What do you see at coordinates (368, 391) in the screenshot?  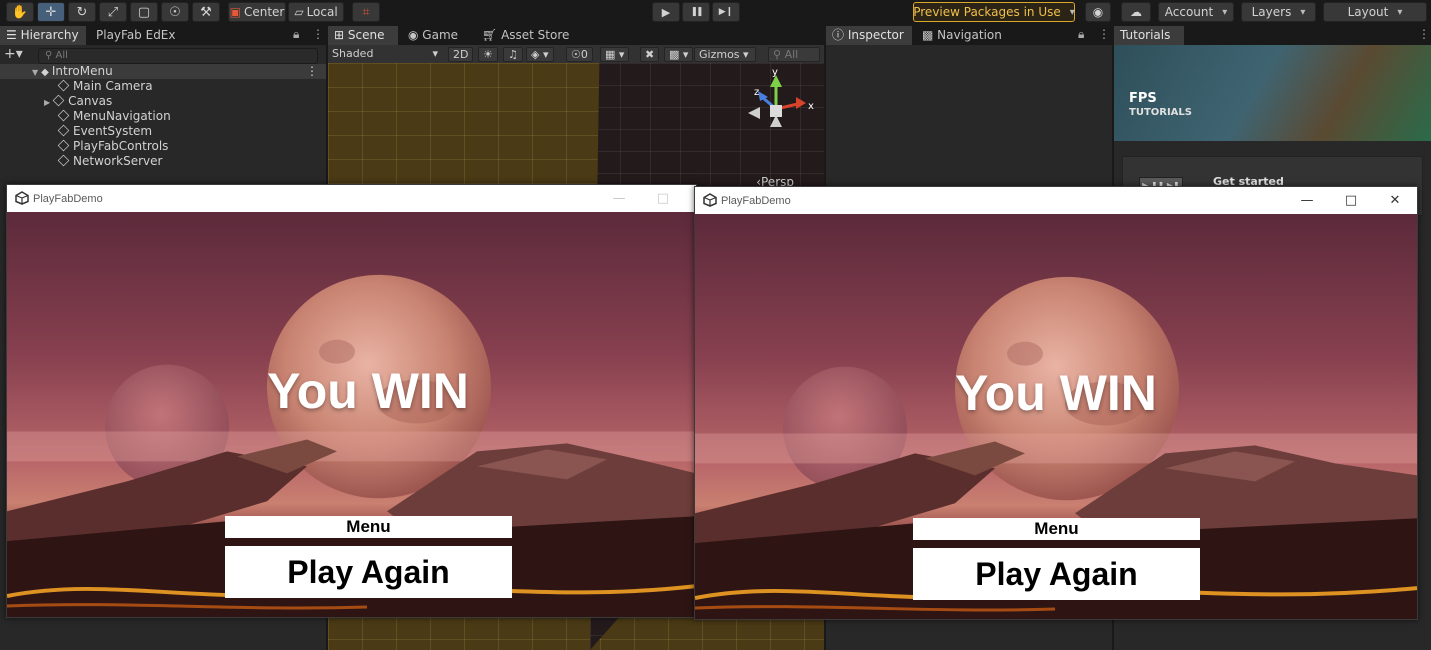 I see `win-message: You WIN` at bounding box center [368, 391].